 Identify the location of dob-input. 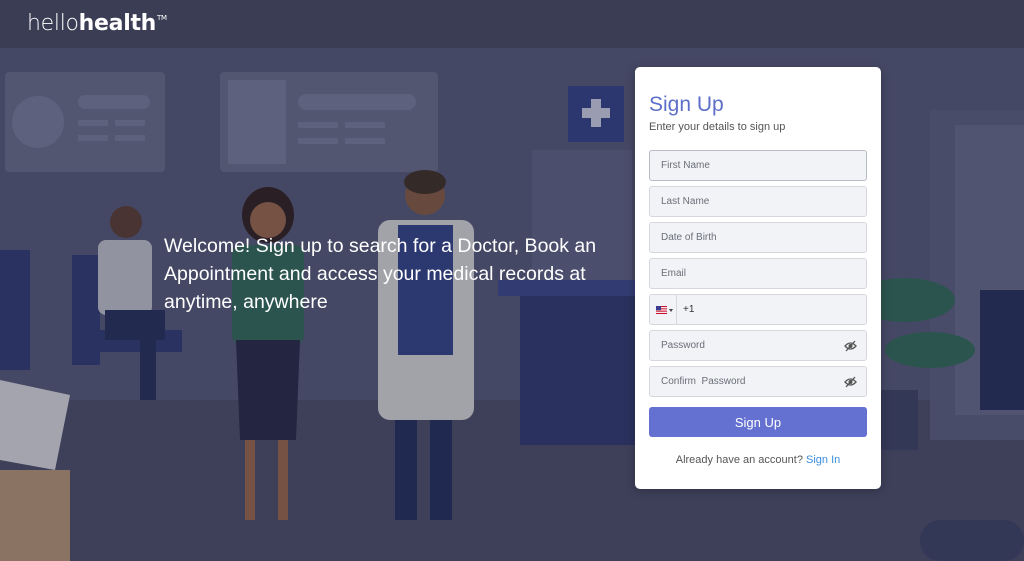
(758, 237).